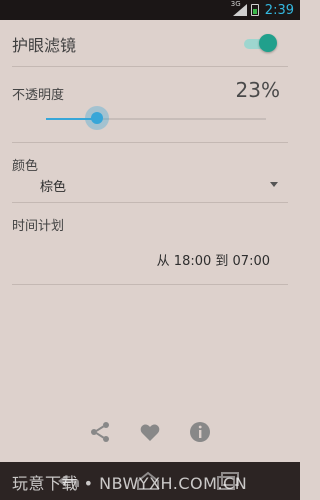 The width and height of the screenshot is (320, 500). What do you see at coordinates (130, 483) in the screenshot?
I see `watermark-text: 玩意下载 • NBWYXH.COM.CN` at bounding box center [130, 483].